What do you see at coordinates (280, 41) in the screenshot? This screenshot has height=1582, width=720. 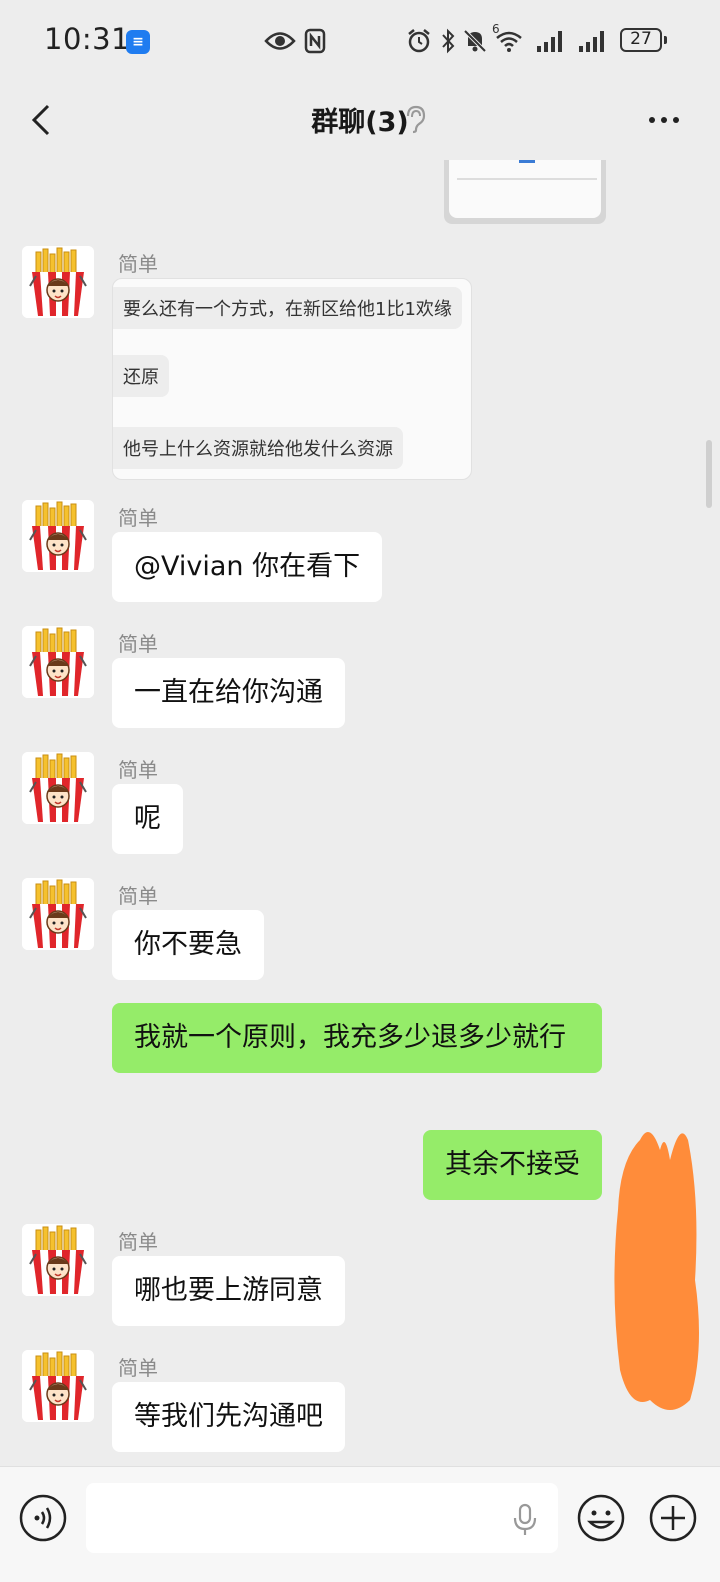 I see `eye-icon` at bounding box center [280, 41].